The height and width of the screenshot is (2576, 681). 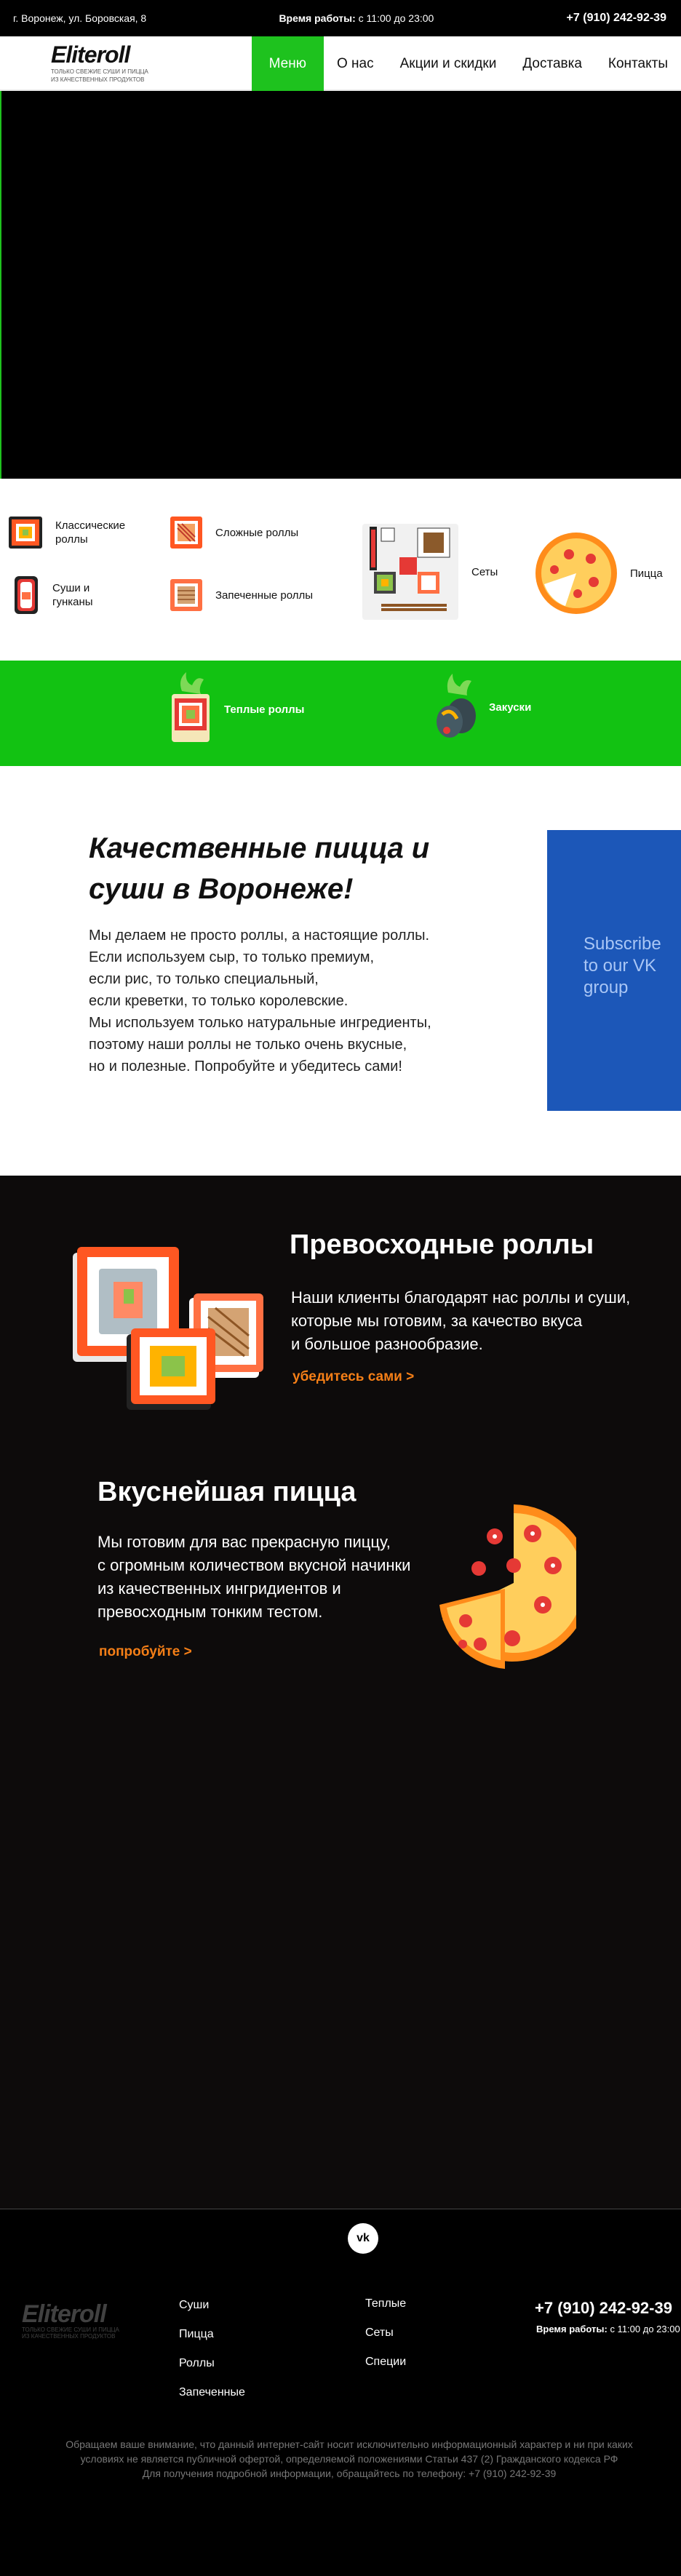 I want to click on rolls-link: убедитесь сами >, so click(x=353, y=1377).